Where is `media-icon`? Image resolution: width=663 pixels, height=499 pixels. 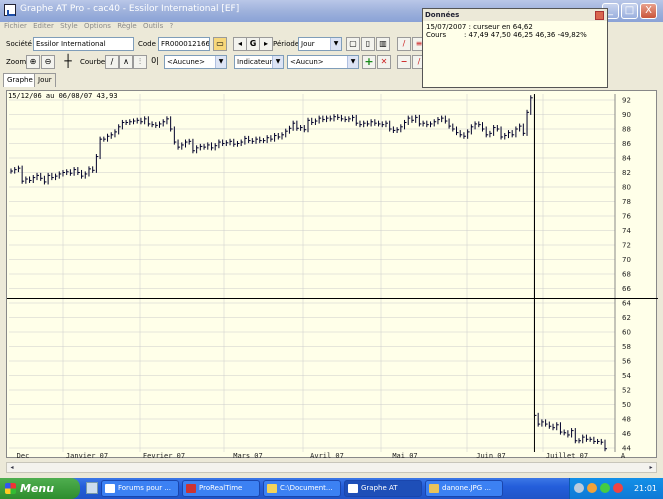
media-icon is located at coordinates (605, 488).